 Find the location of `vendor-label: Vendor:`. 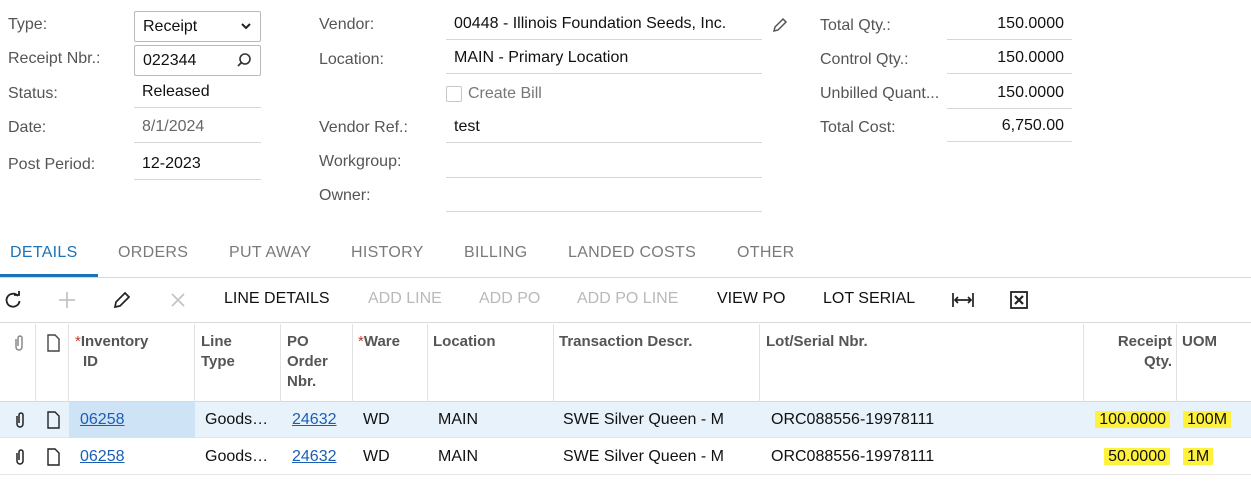

vendor-label: Vendor: is located at coordinates (347, 24).